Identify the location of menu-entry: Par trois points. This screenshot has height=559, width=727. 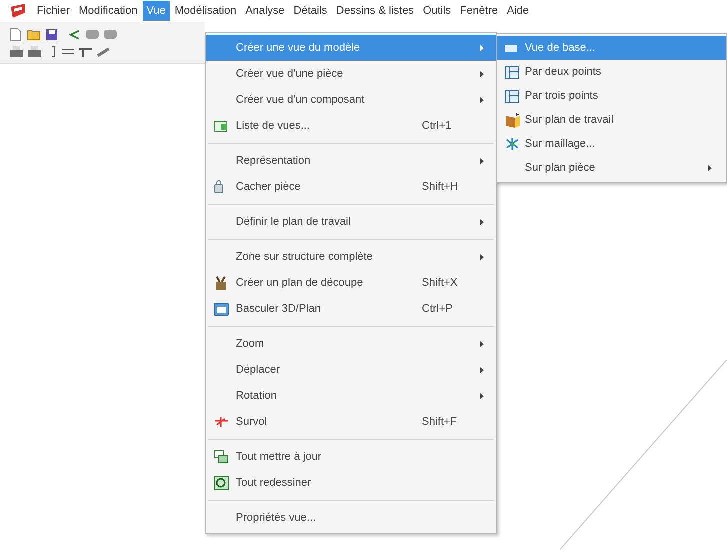
(611, 96).